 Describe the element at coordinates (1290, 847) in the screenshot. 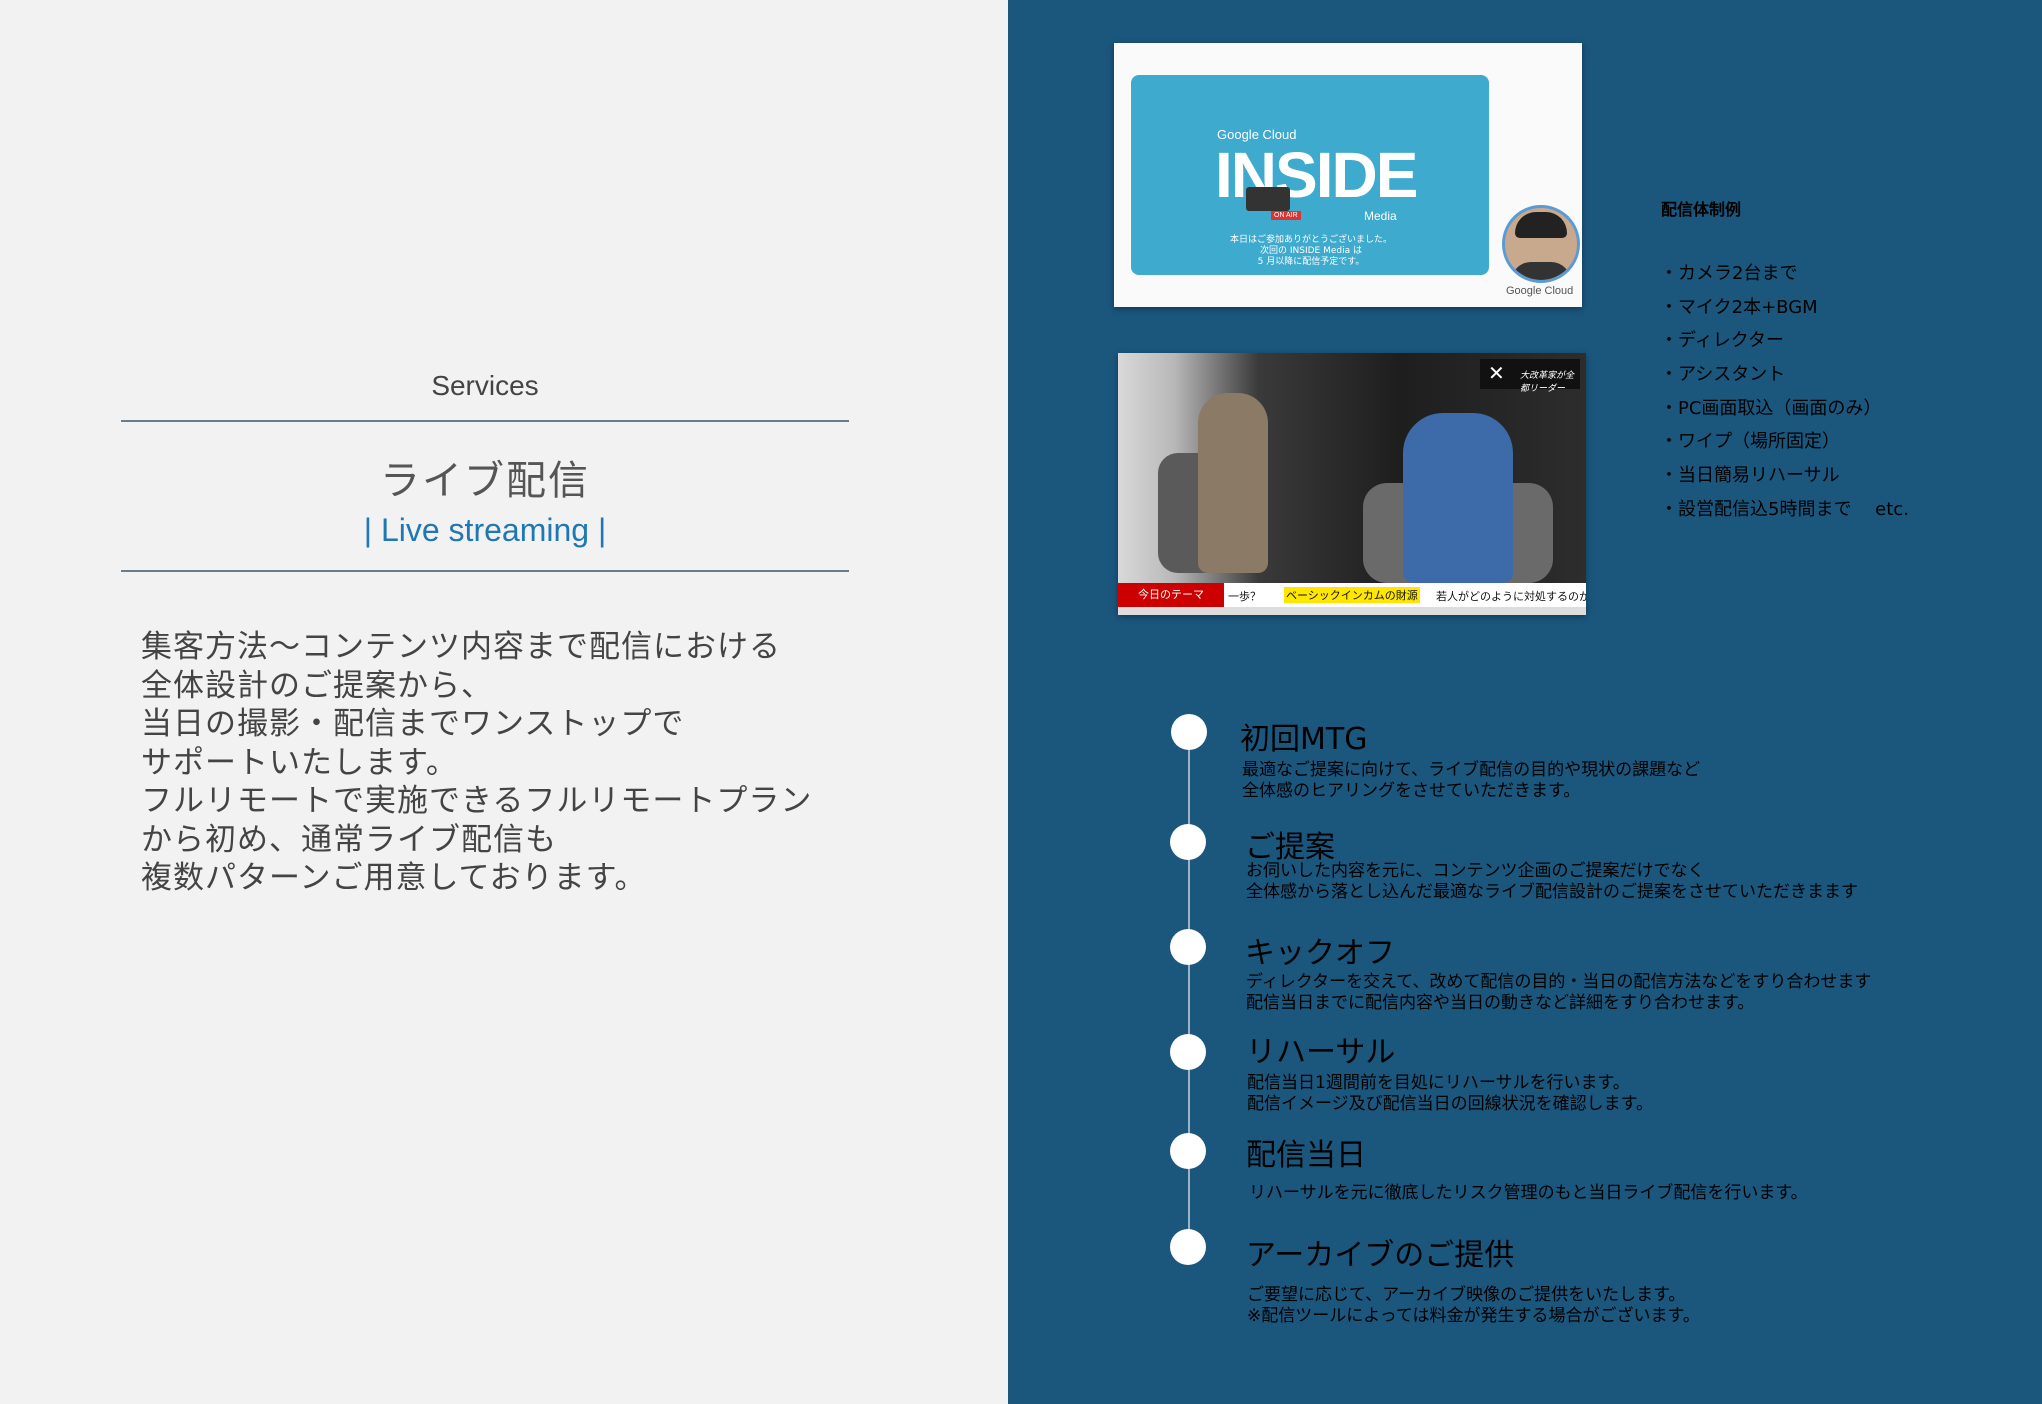

I see `step-title: ご提案` at that location.